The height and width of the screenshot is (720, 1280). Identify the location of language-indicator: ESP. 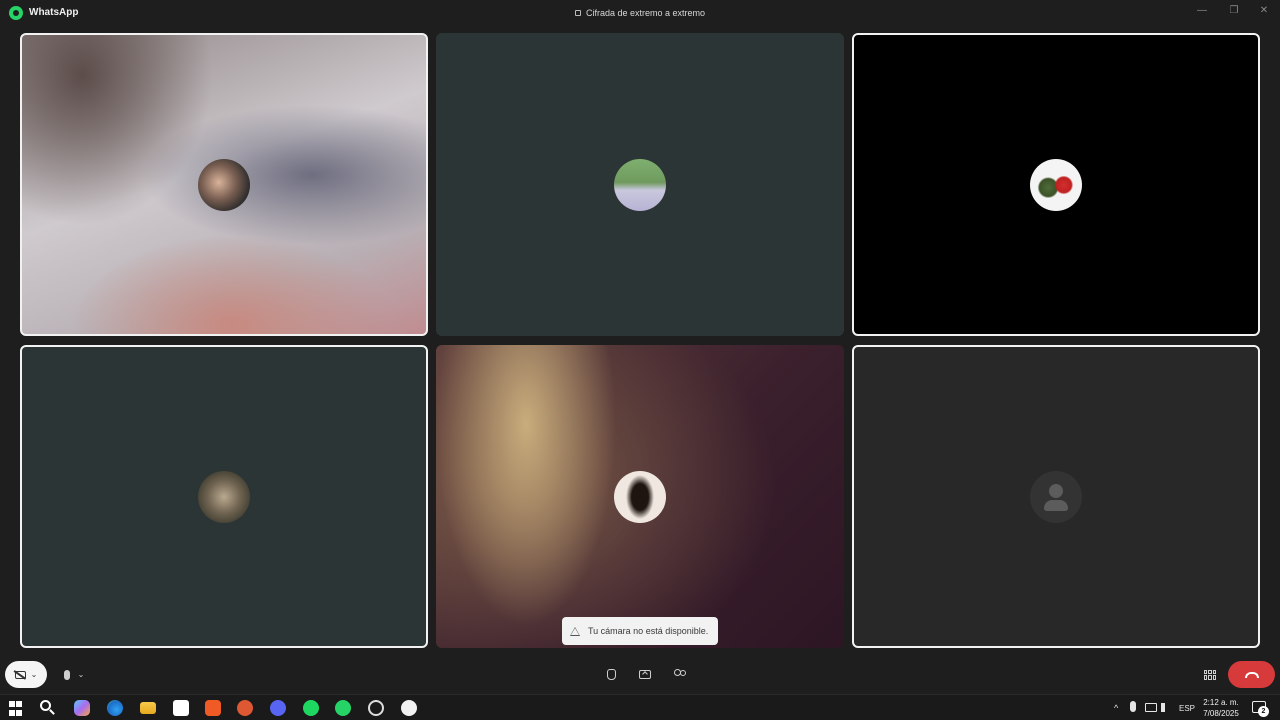
(1187, 707).